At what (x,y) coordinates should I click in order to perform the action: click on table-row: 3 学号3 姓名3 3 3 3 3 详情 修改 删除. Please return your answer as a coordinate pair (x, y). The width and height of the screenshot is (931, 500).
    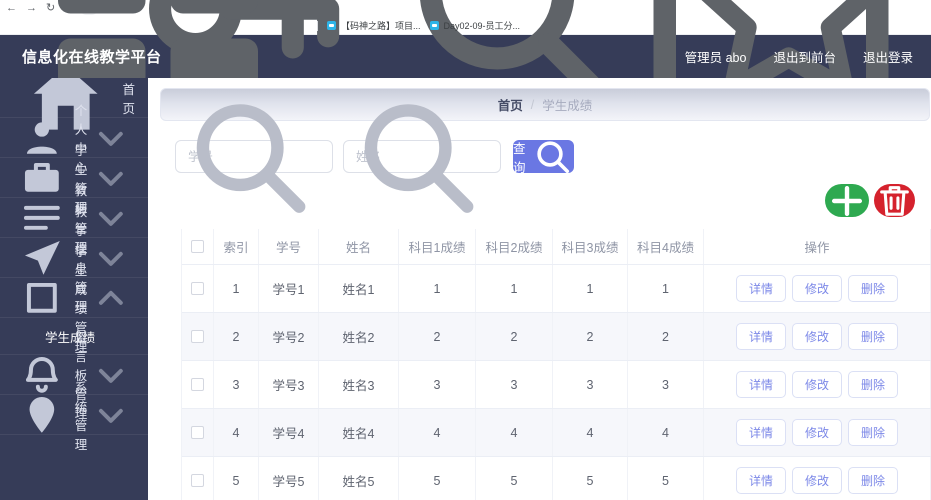
    Looking at the image, I should click on (556, 385).